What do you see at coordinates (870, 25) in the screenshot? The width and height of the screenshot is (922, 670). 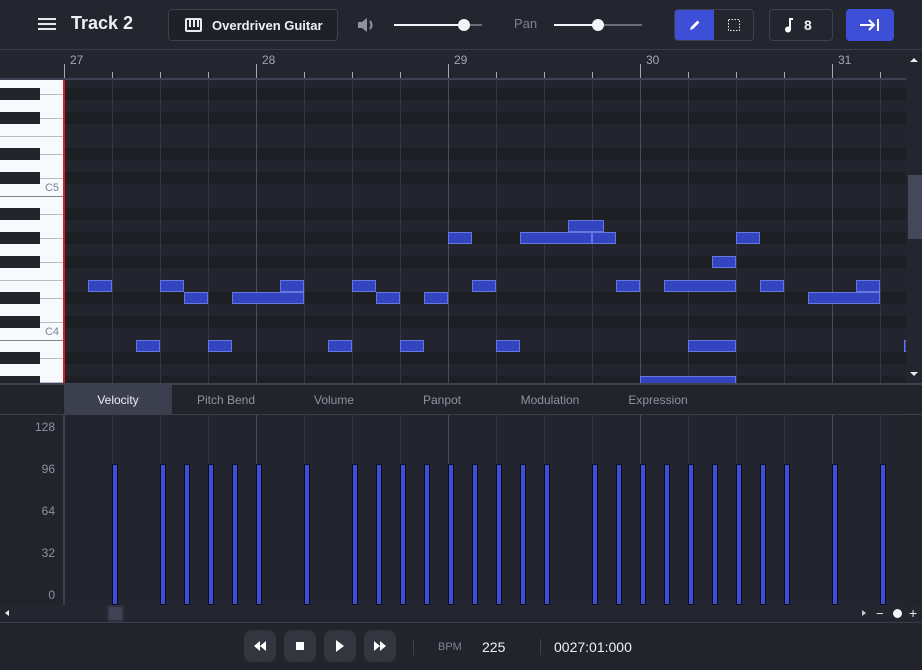 I see `auto-scroll-button` at bounding box center [870, 25].